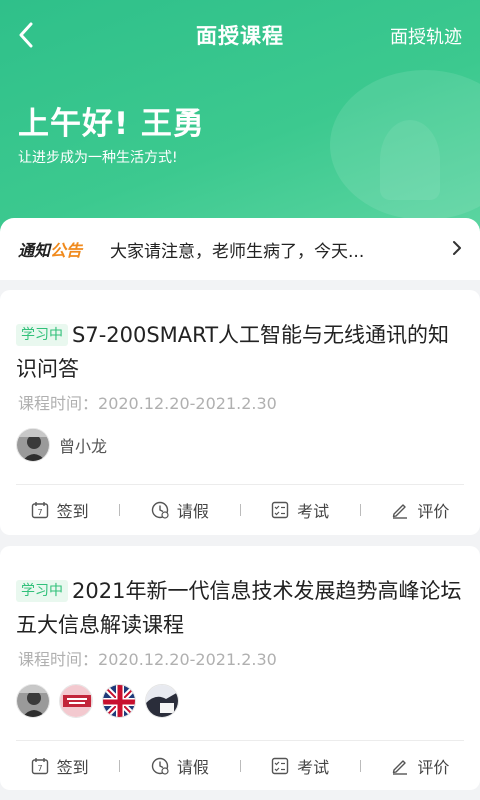 The width and height of the screenshot is (480, 800). Describe the element at coordinates (66, 250) in the screenshot. I see `notice-tag-part2: 公告` at that location.